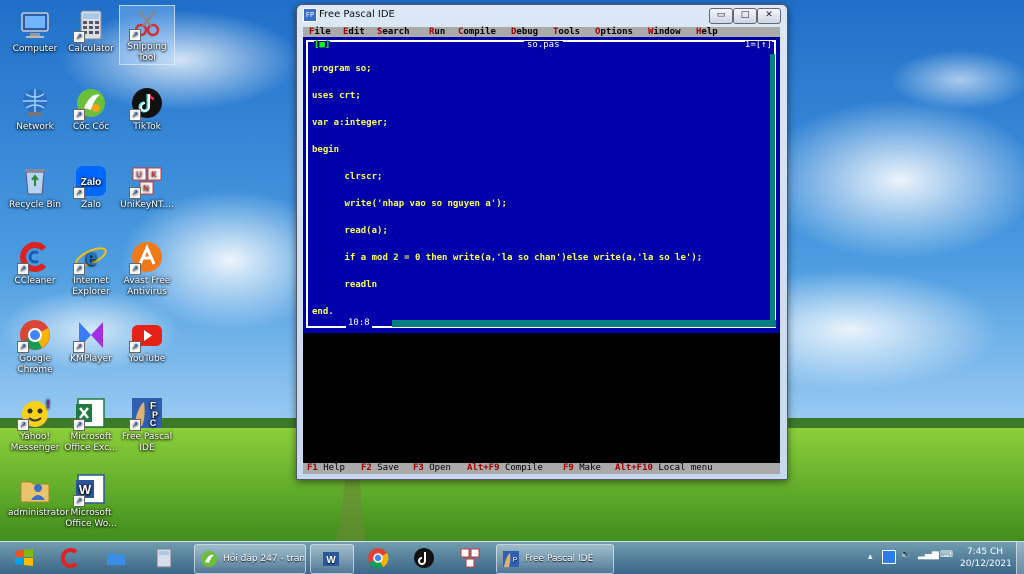 The image size is (1024, 574). Describe the element at coordinates (326, 468) in the screenshot. I see `status-help: F1 Help` at that location.